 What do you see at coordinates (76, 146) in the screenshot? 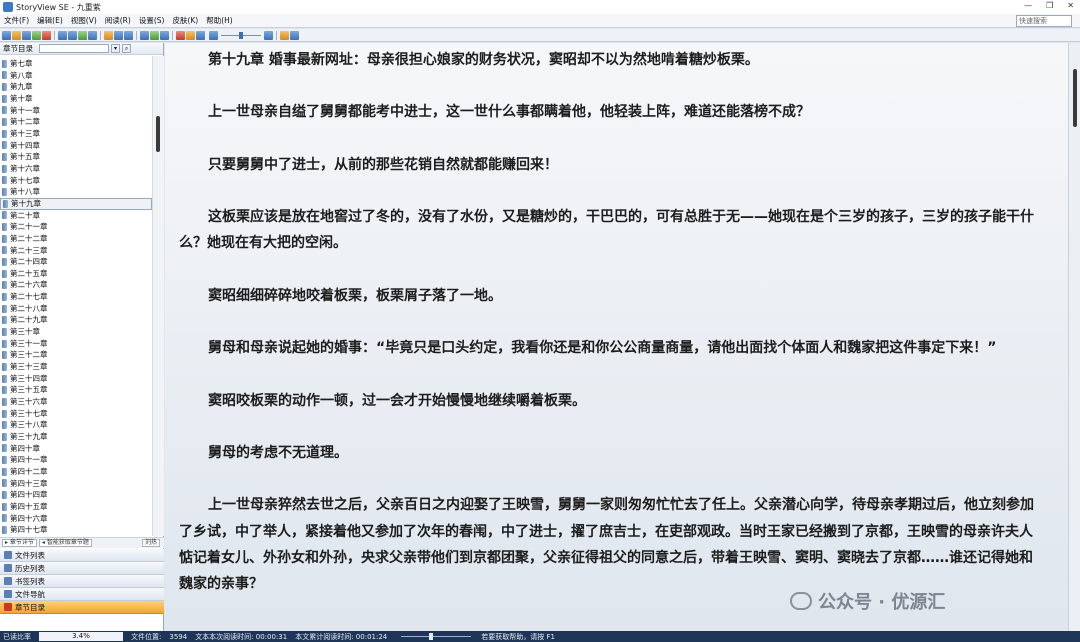
I see `chapter-item: 第十四章` at bounding box center [76, 146].